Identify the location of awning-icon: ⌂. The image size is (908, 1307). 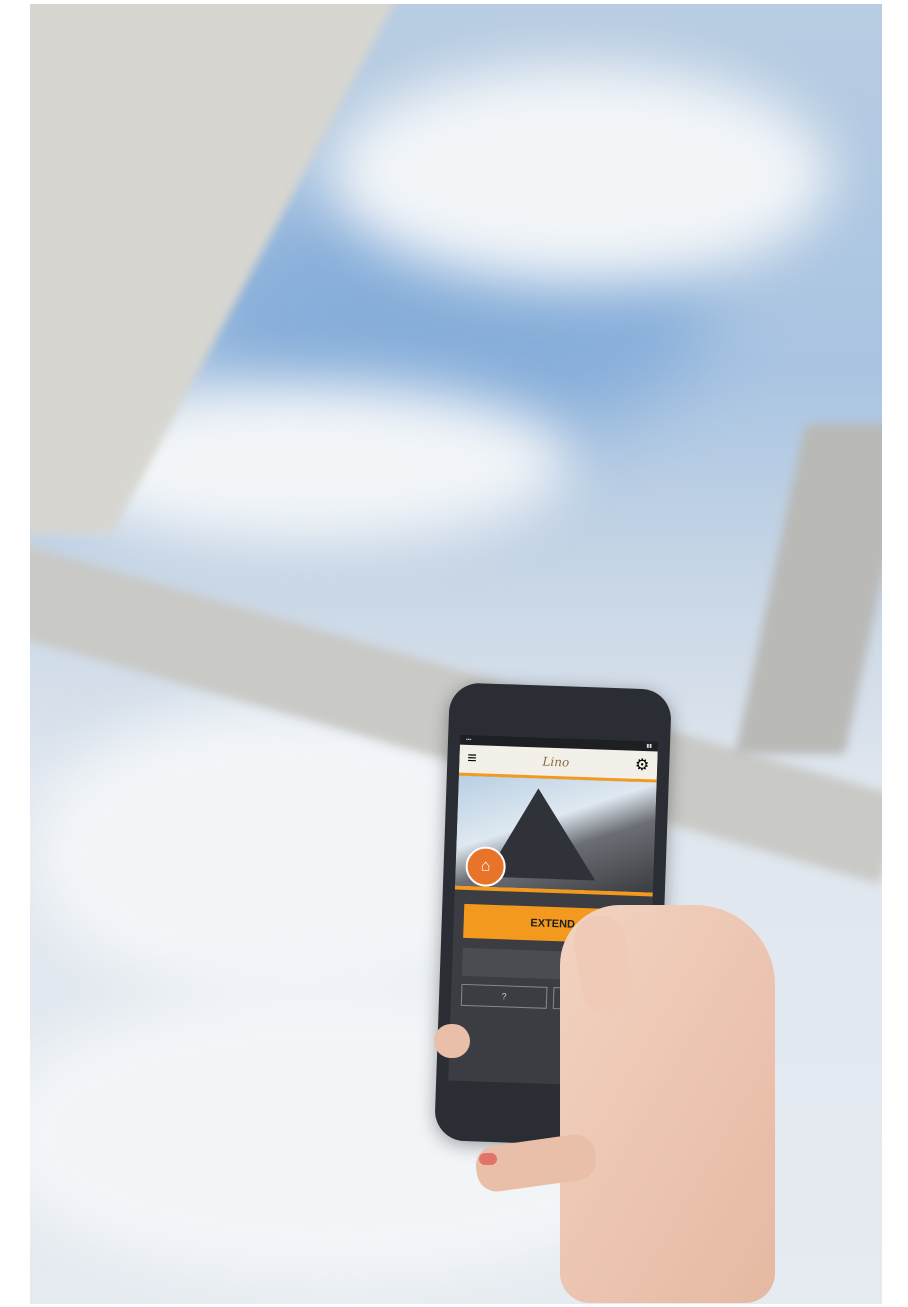
(485, 866).